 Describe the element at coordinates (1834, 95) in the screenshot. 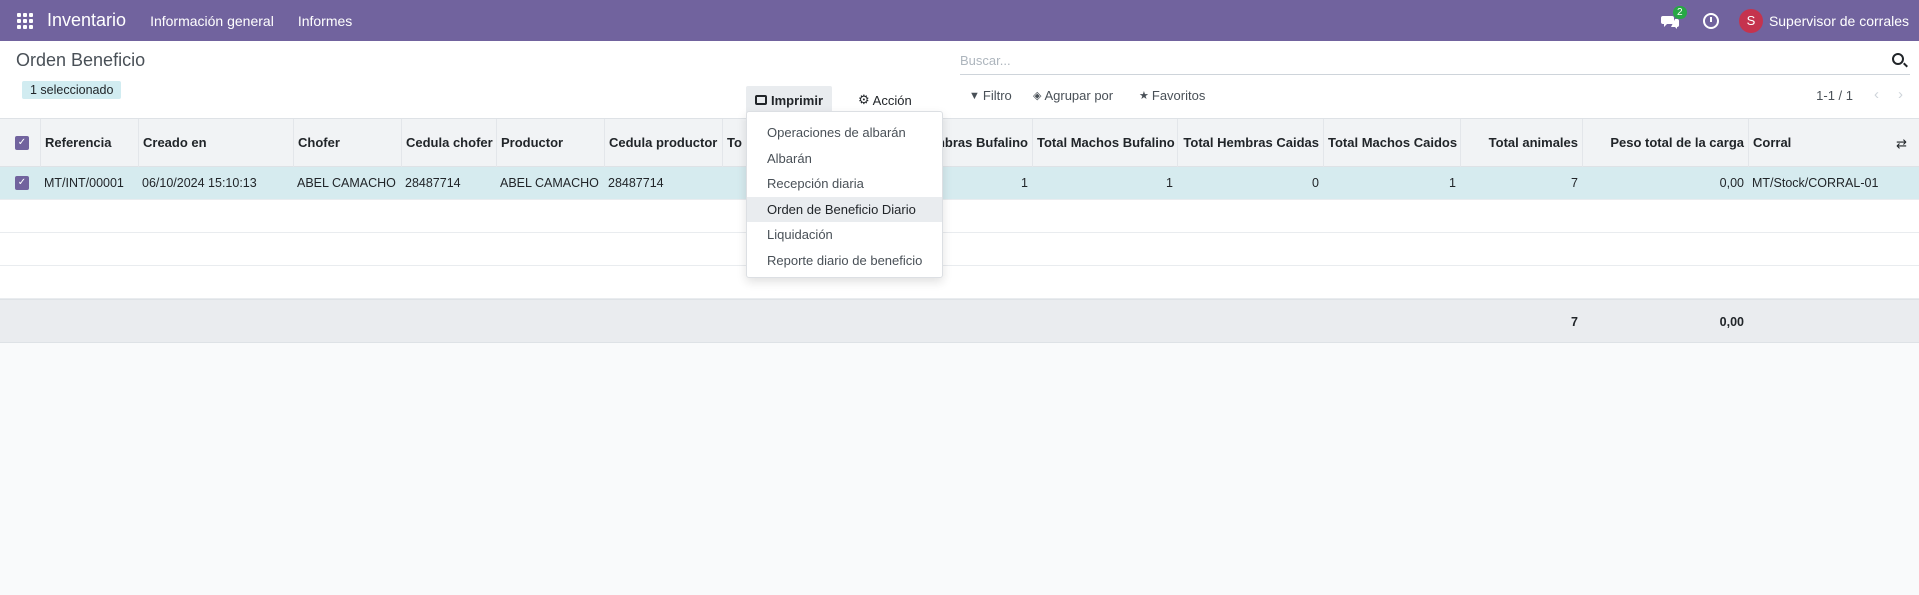

I see `pager-value: 1-1 / 1` at that location.